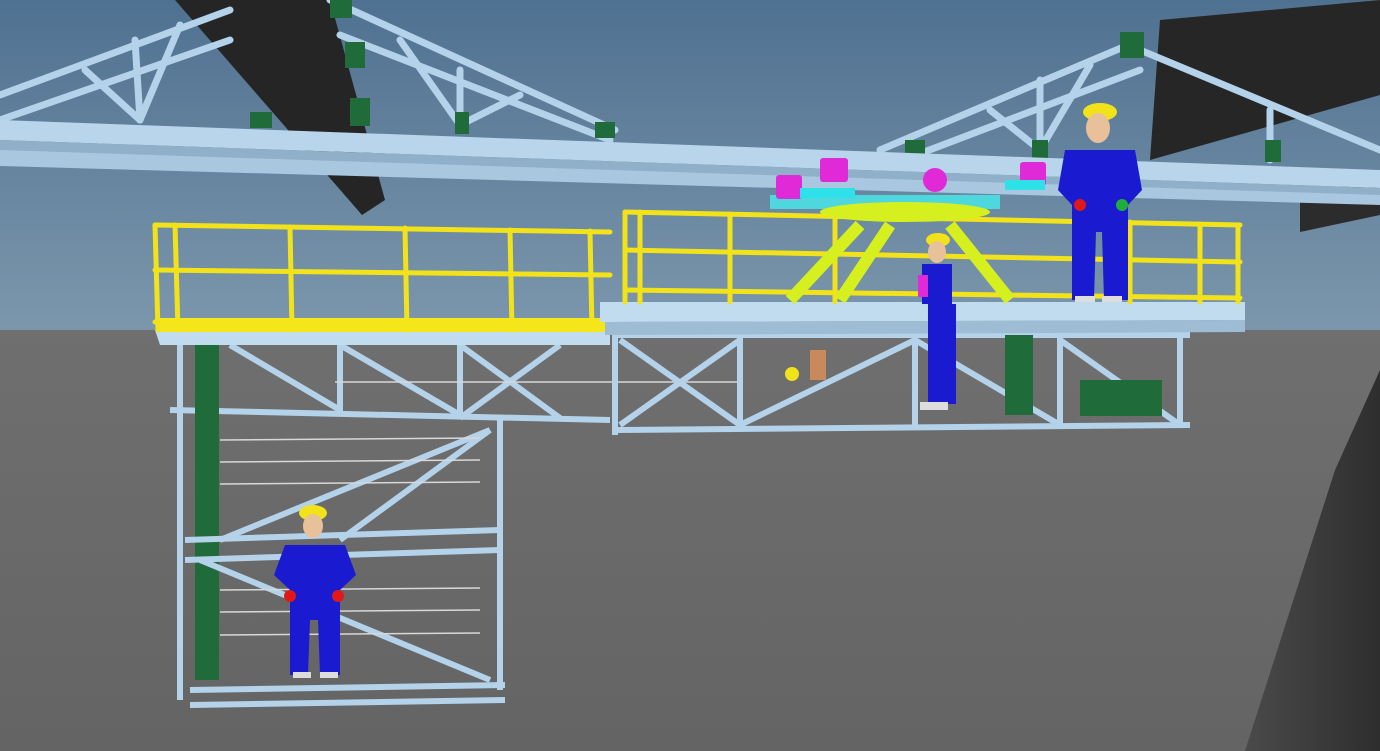  What do you see at coordinates (207, 512) in the screenshot?
I see `green-column` at bounding box center [207, 512].